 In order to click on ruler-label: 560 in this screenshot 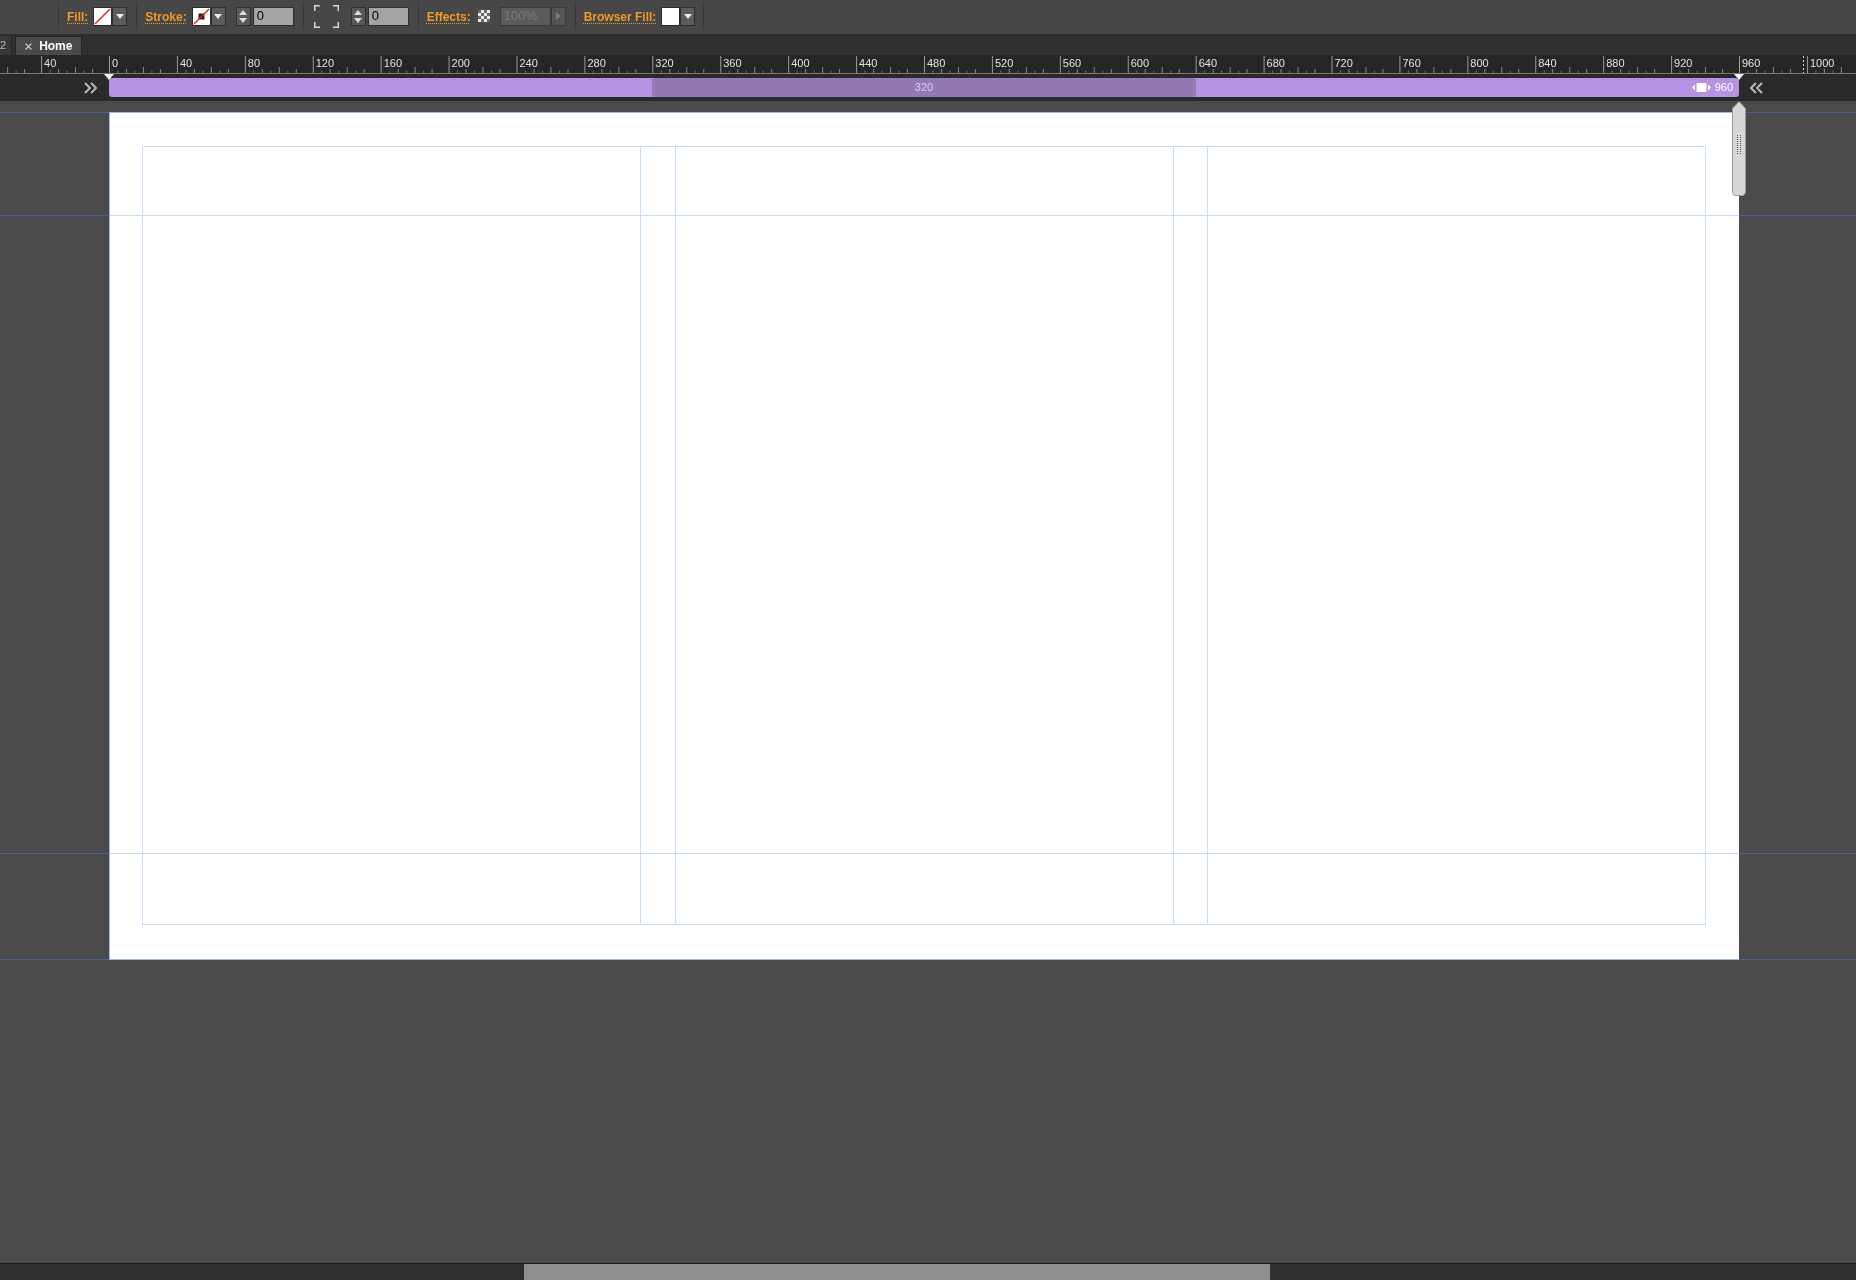, I will do `click(1072, 63)`.